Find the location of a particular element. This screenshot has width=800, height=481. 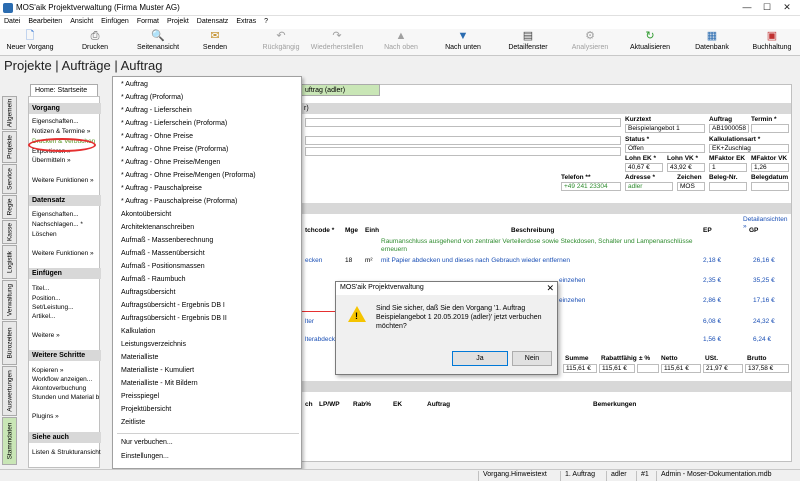

undo-button: ↶ Rückgängig is located at coordinates (281, 42).